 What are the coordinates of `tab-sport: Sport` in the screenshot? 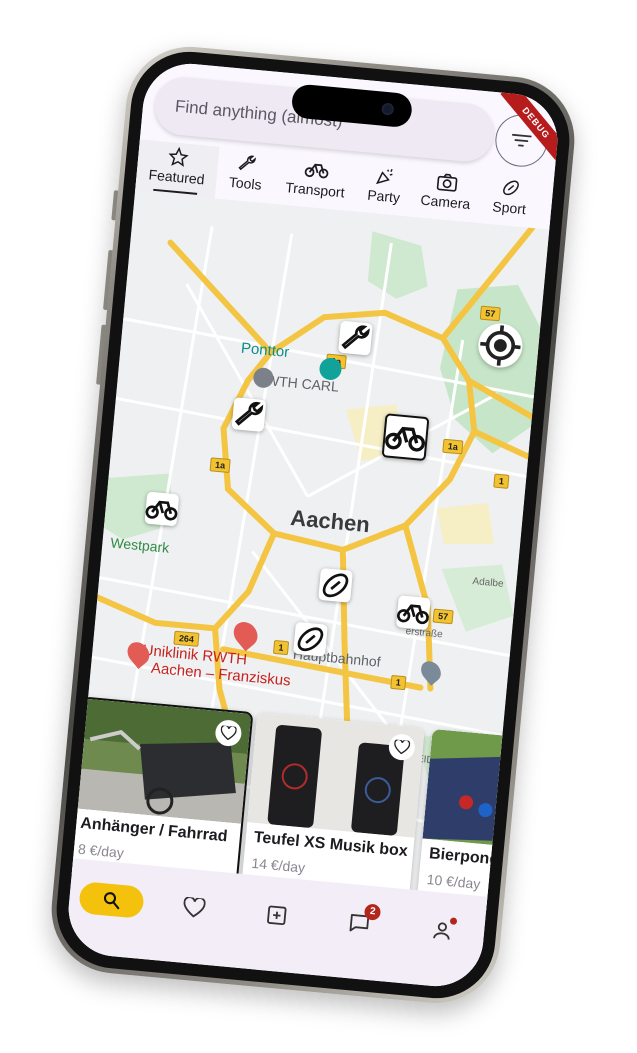 It's located at (510, 199).